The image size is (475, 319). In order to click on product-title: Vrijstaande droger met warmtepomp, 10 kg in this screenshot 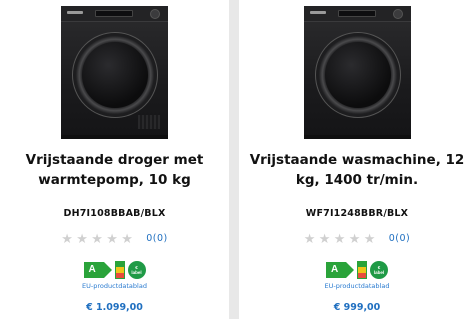, I will do `click(114, 170)`.